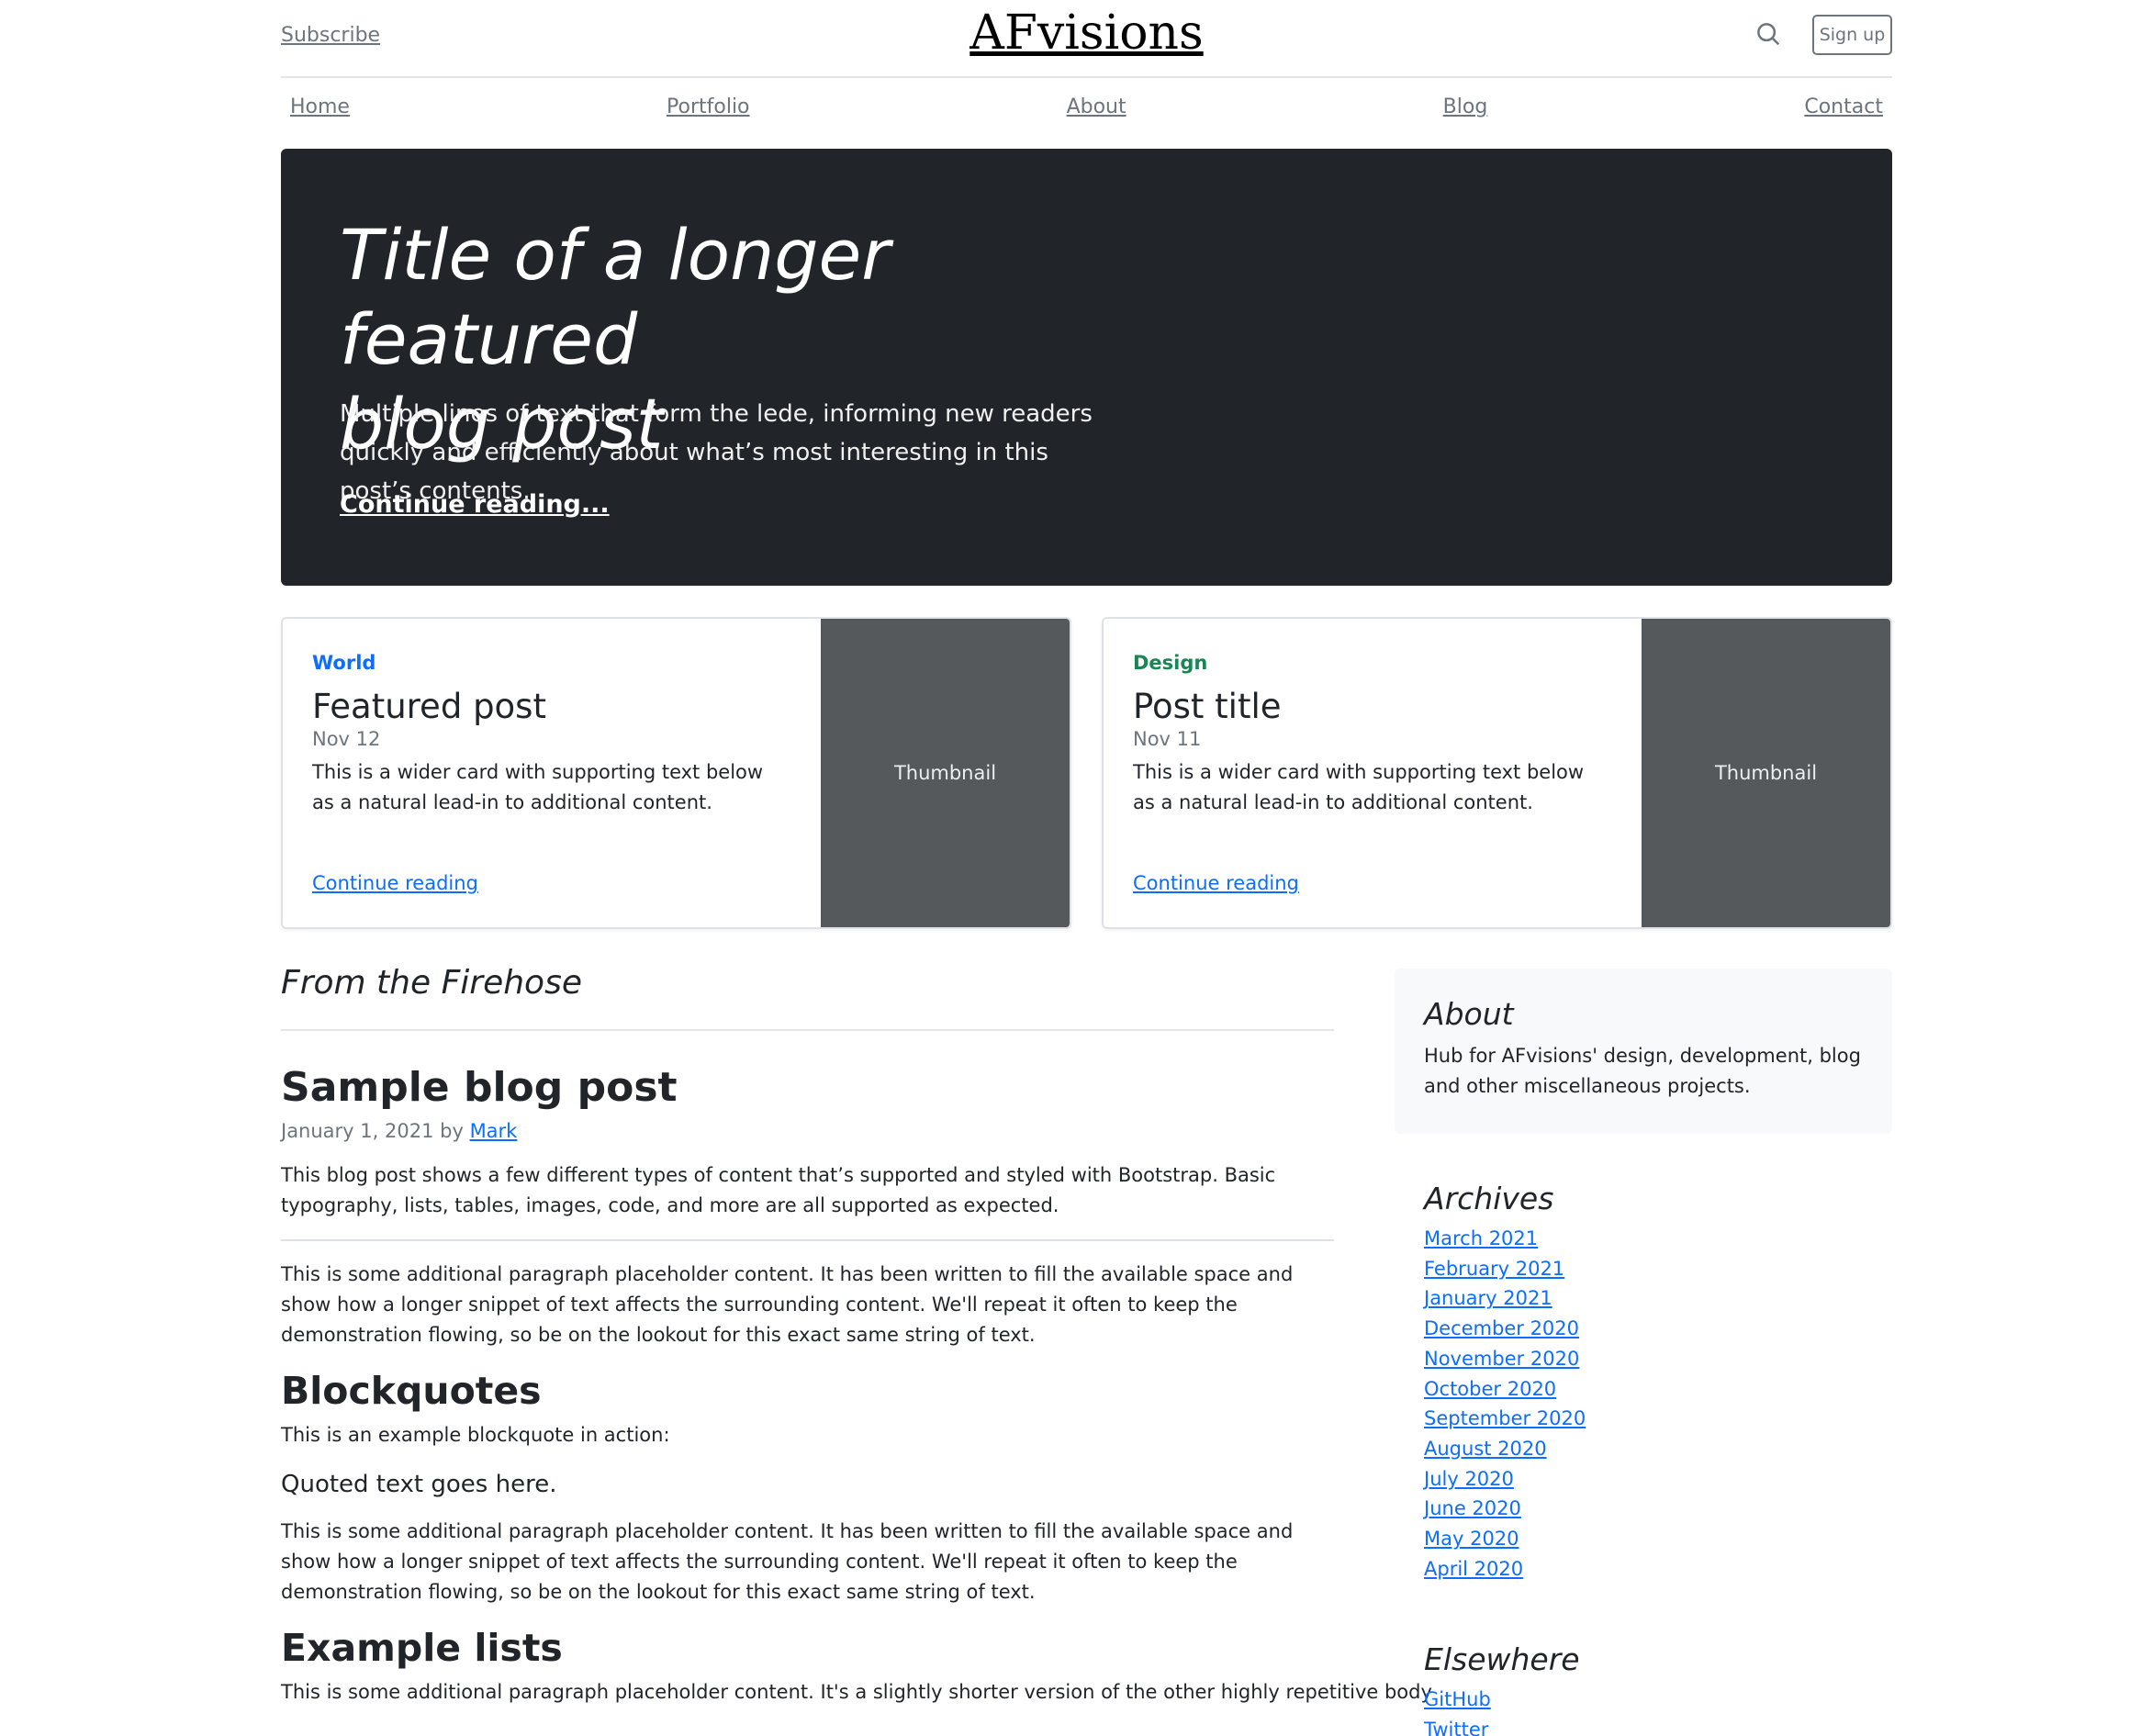  Describe the element at coordinates (344, 663) in the screenshot. I see `card-category: World` at that location.